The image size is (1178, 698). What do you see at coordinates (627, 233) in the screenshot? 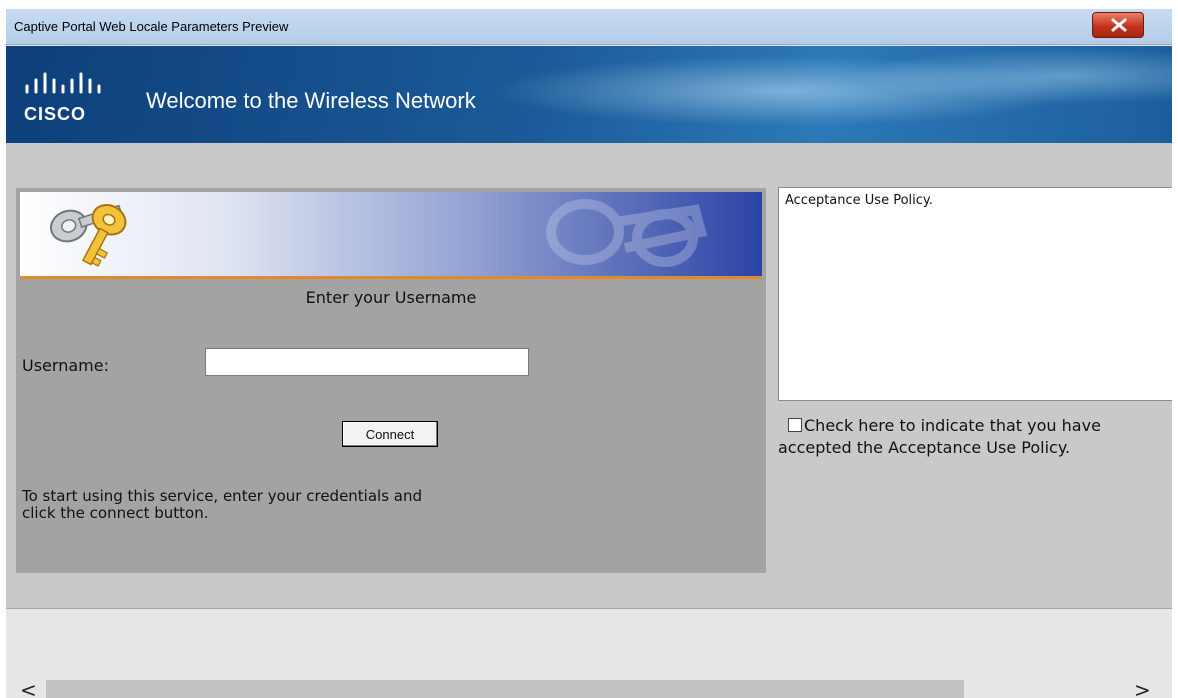
I see `keys-watermark-icon` at bounding box center [627, 233].